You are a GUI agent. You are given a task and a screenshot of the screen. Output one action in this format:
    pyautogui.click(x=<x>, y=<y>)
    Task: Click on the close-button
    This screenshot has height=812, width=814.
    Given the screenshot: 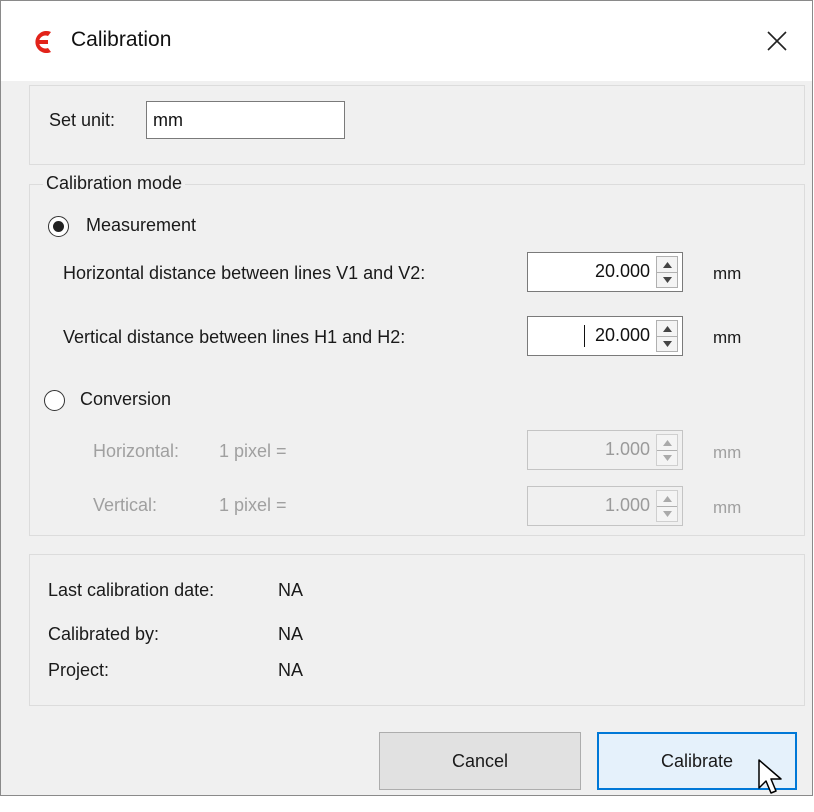 What is the action you would take?
    pyautogui.click(x=777, y=41)
    